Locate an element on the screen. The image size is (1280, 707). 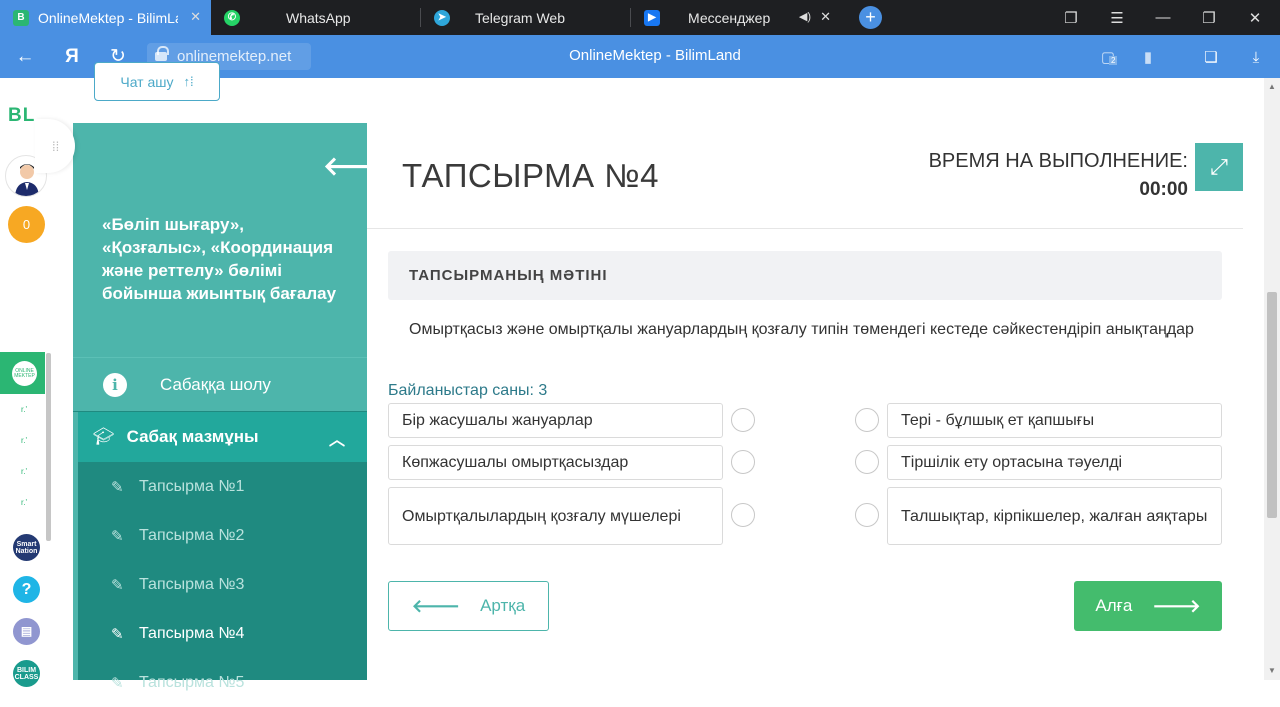
chat-icon: ↑⁞ is located at coordinates (188, 81).